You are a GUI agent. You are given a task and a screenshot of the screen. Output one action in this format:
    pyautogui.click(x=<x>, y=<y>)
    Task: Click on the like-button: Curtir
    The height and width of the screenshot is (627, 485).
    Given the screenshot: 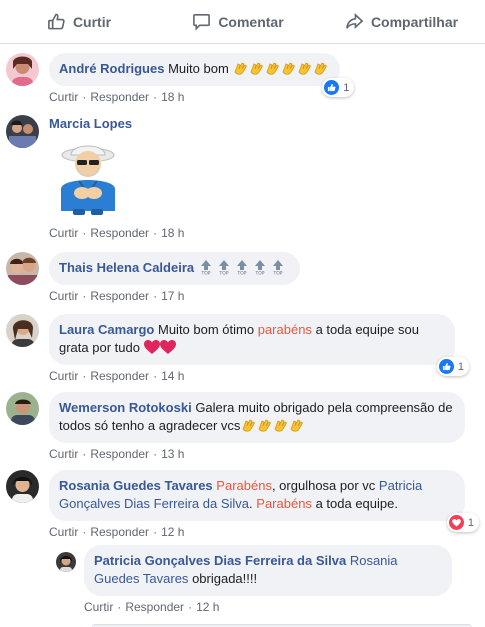 What is the action you would take?
    pyautogui.click(x=79, y=22)
    